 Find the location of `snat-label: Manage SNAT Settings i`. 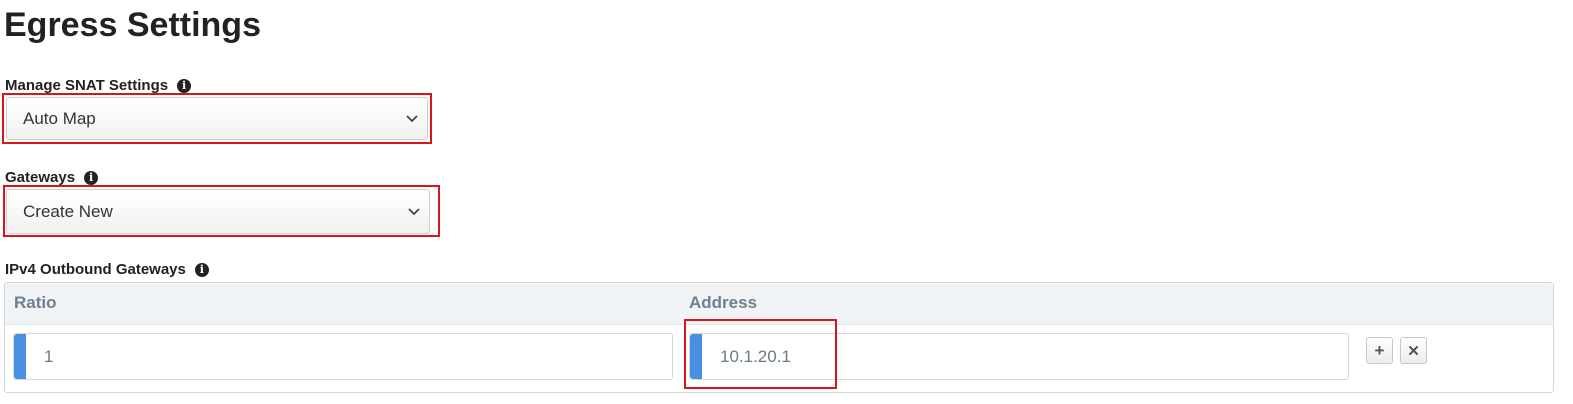

snat-label: Manage SNAT Settings i is located at coordinates (98, 85).